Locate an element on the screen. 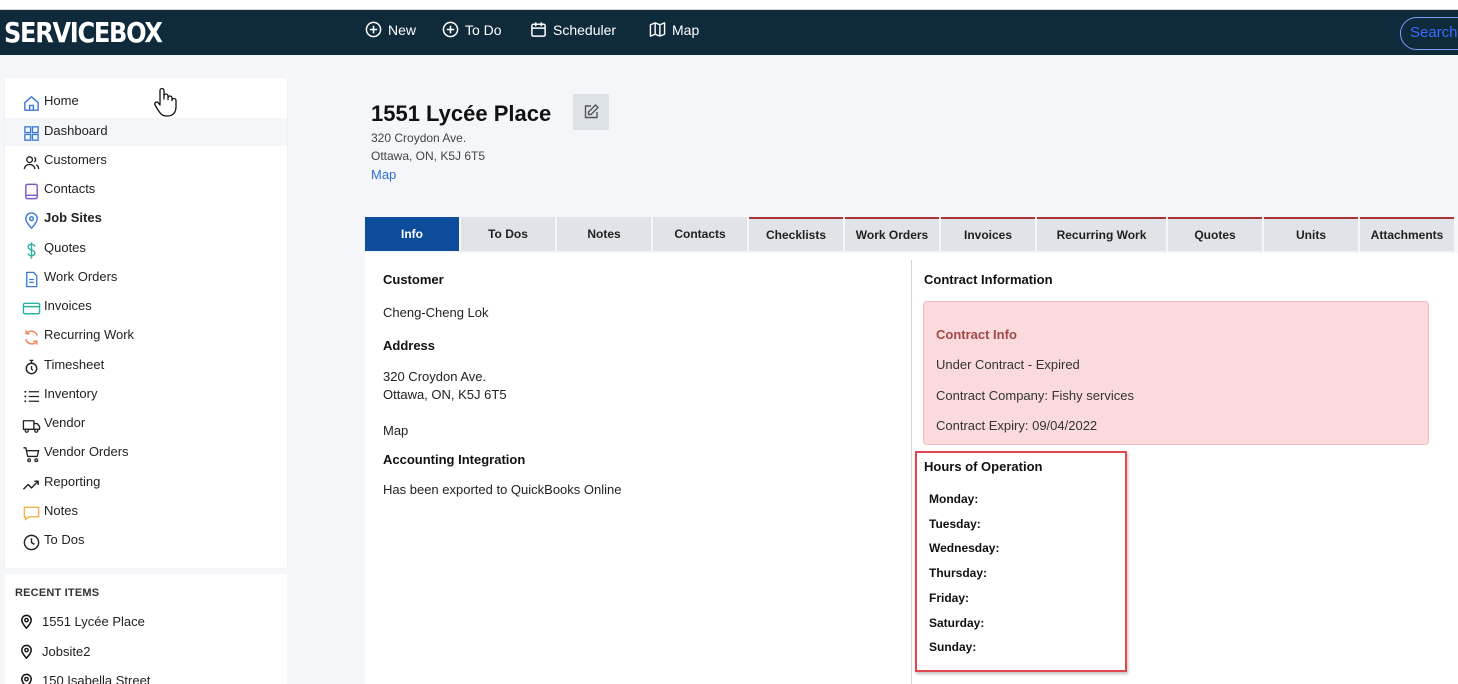 Image resolution: width=1458 pixels, height=684 pixels. sidebar-item-label: Home is located at coordinates (61, 100).